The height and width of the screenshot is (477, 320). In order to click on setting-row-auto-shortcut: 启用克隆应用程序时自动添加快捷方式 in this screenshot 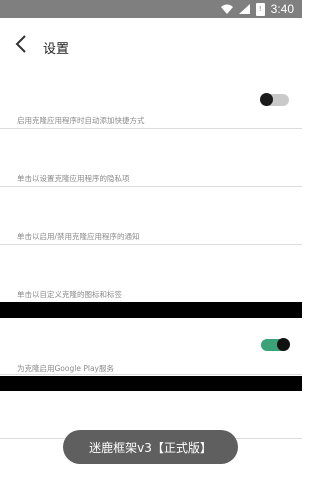, I will do `click(151, 101)`.